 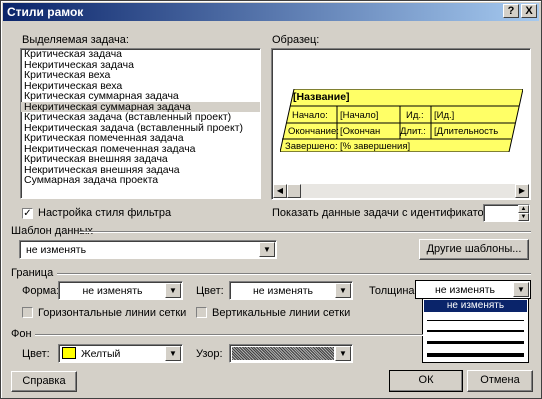 What do you see at coordinates (140, 138) in the screenshot?
I see `task-list-item: Критическая помеченная задача` at bounding box center [140, 138].